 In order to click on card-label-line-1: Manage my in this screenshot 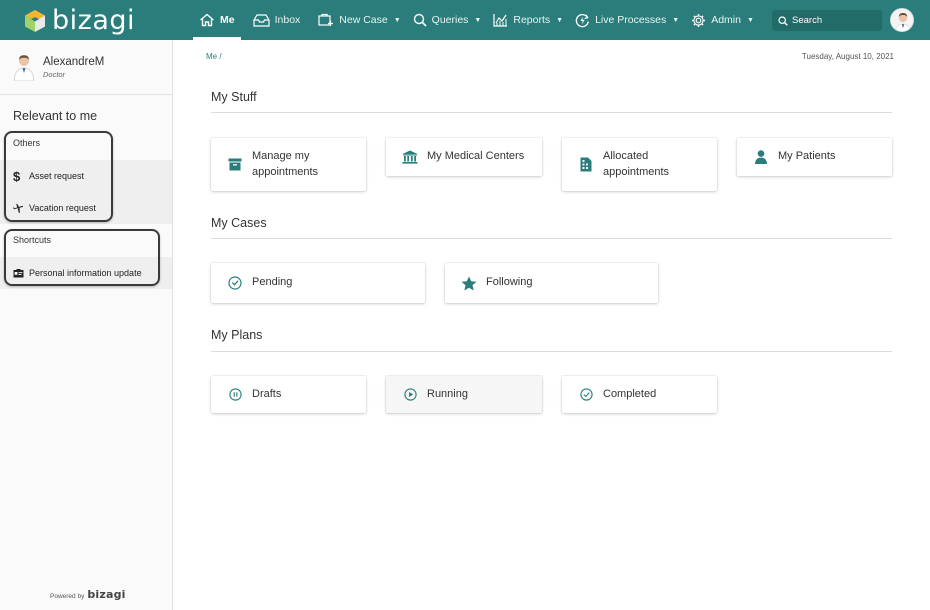, I will do `click(281, 155)`.